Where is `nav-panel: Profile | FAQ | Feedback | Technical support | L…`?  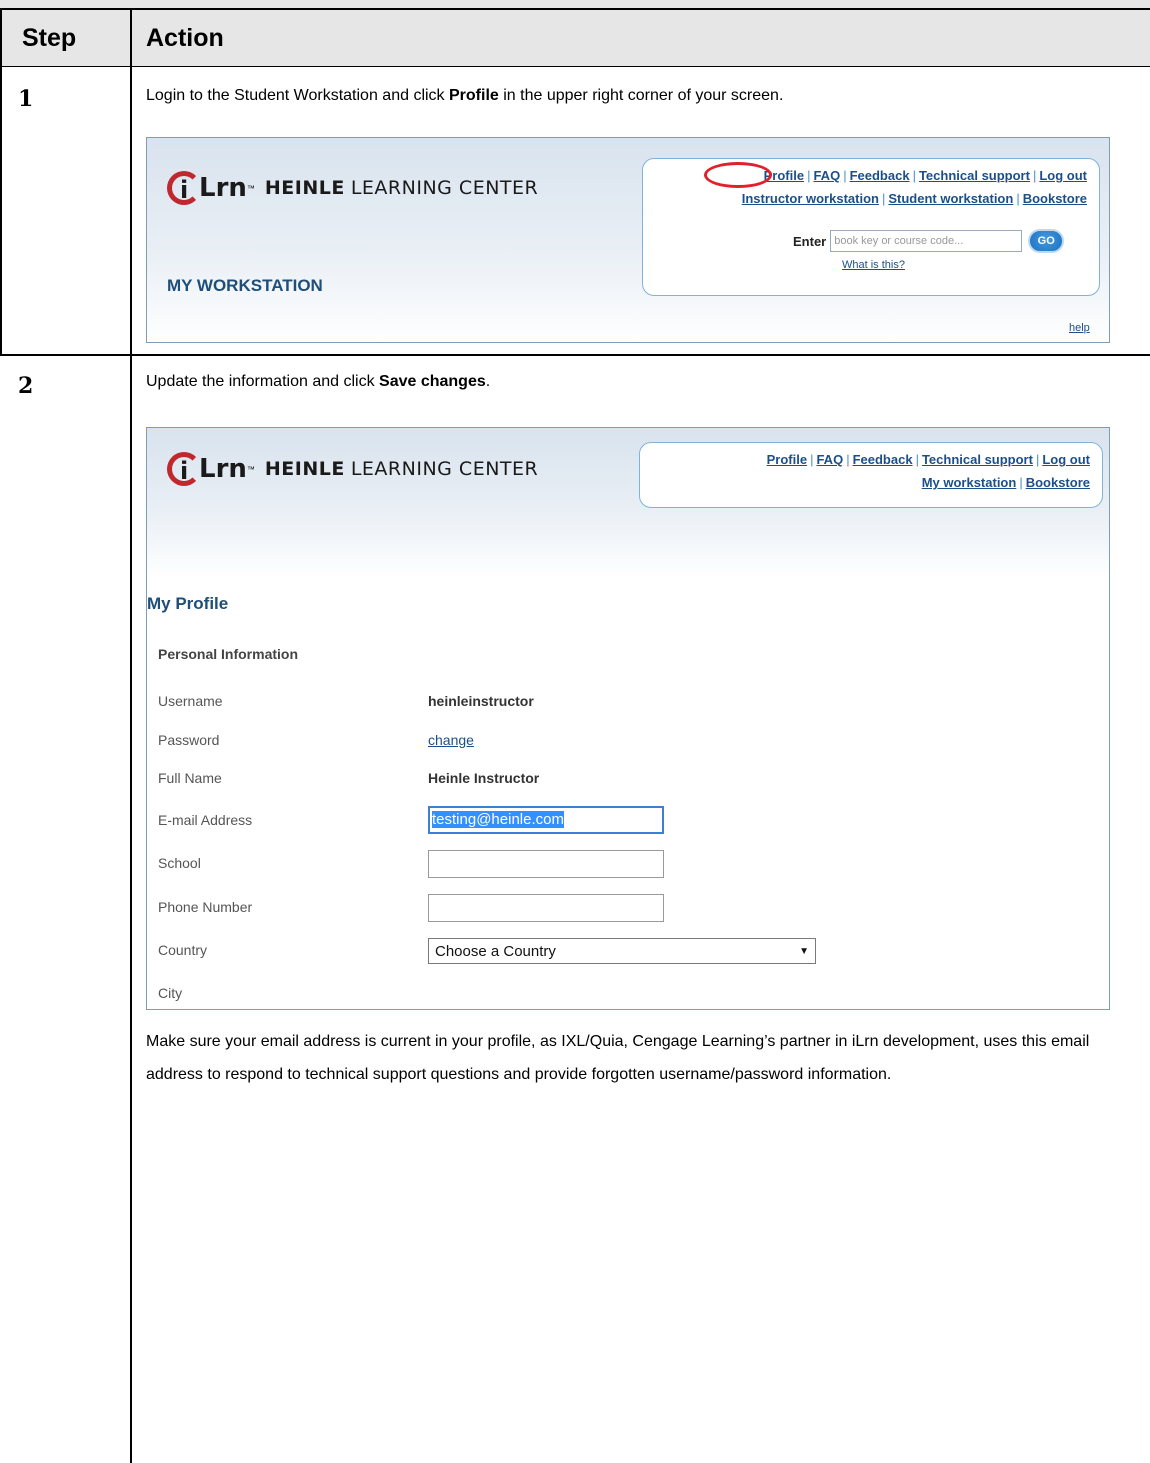
nav-panel: Profile | FAQ | Feedback | Technical support | L… is located at coordinates (871, 475).